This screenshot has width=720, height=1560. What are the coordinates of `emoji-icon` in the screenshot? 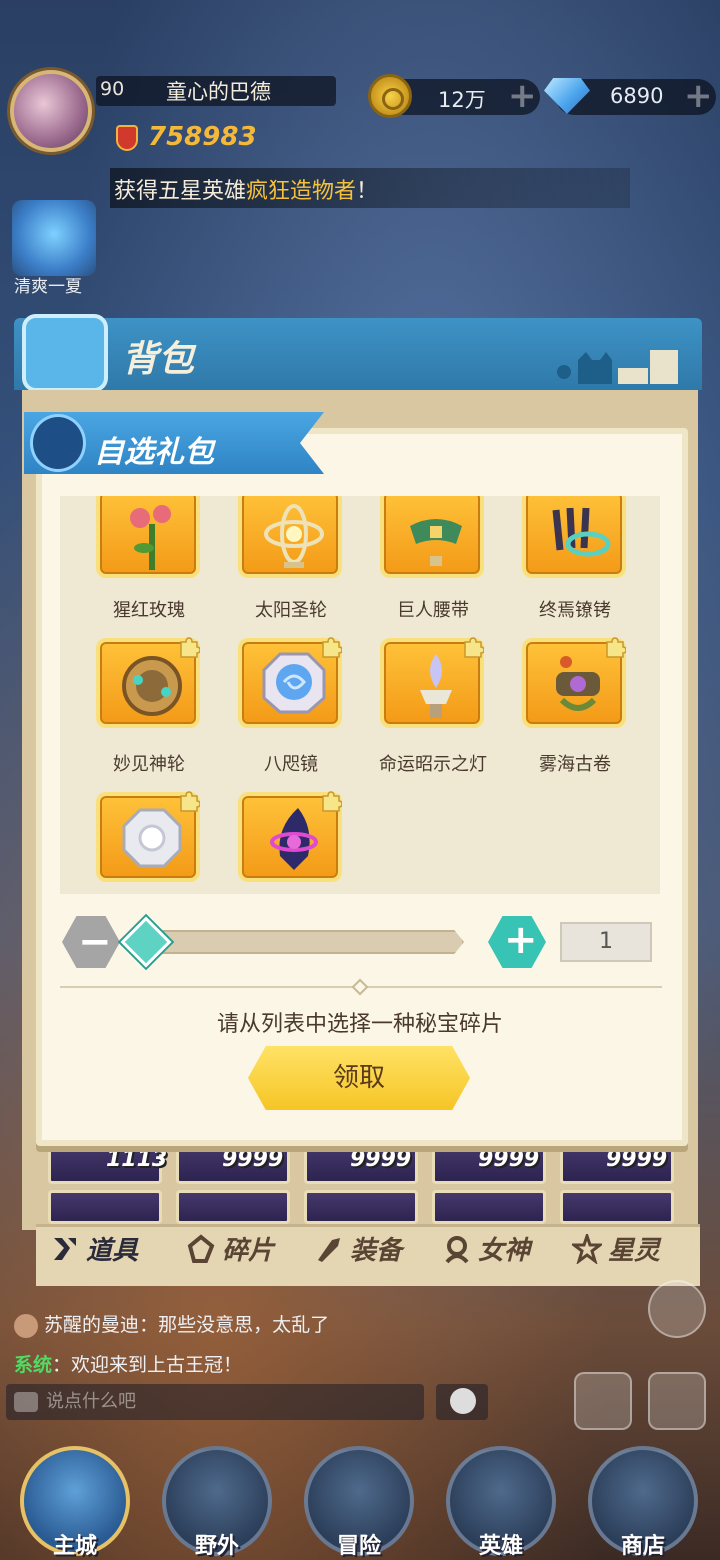 It's located at (463, 1401).